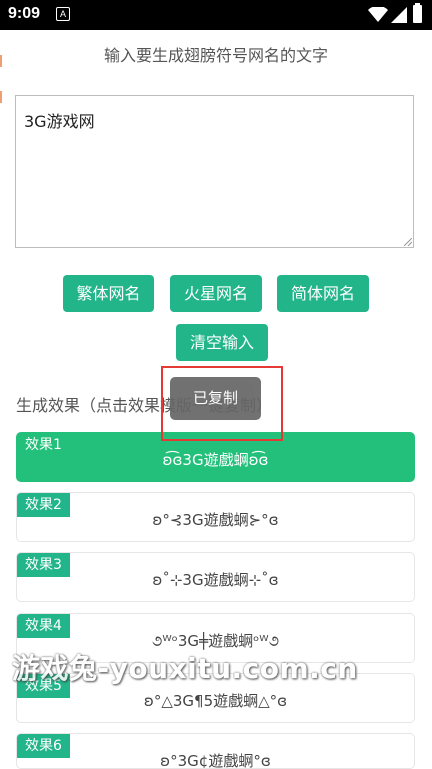 Image resolution: width=432 pixels, height=769 pixels. I want to click on input-prompt: 输入要生成翅膀符号网名的文字, so click(215, 55).